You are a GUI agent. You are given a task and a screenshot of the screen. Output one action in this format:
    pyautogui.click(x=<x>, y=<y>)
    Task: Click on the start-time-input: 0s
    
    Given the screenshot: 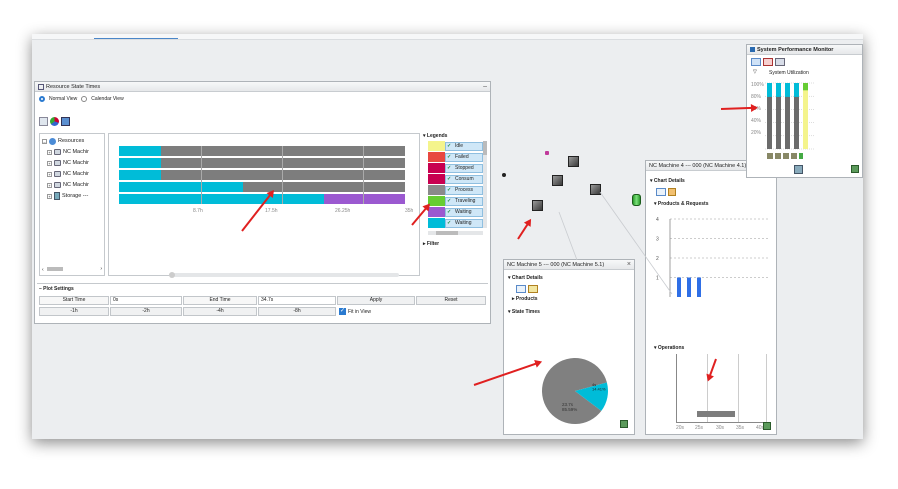 What is the action you would take?
    pyautogui.click(x=146, y=300)
    